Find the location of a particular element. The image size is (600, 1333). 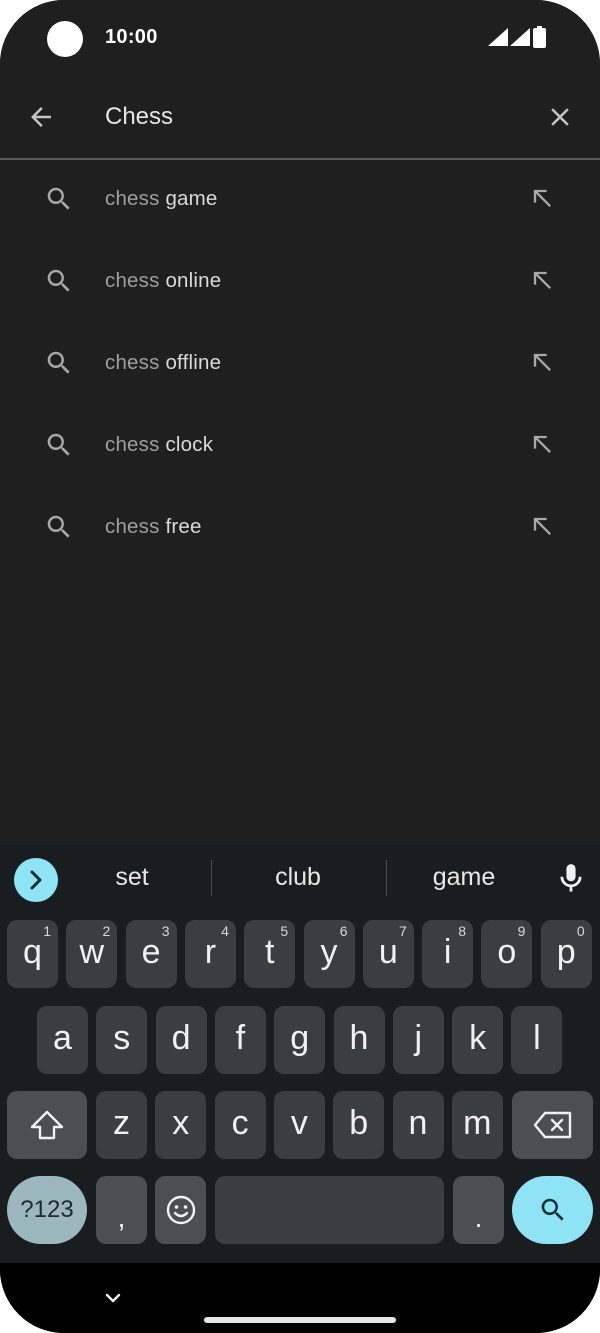

key-e: e3 is located at coordinates (151, 954).